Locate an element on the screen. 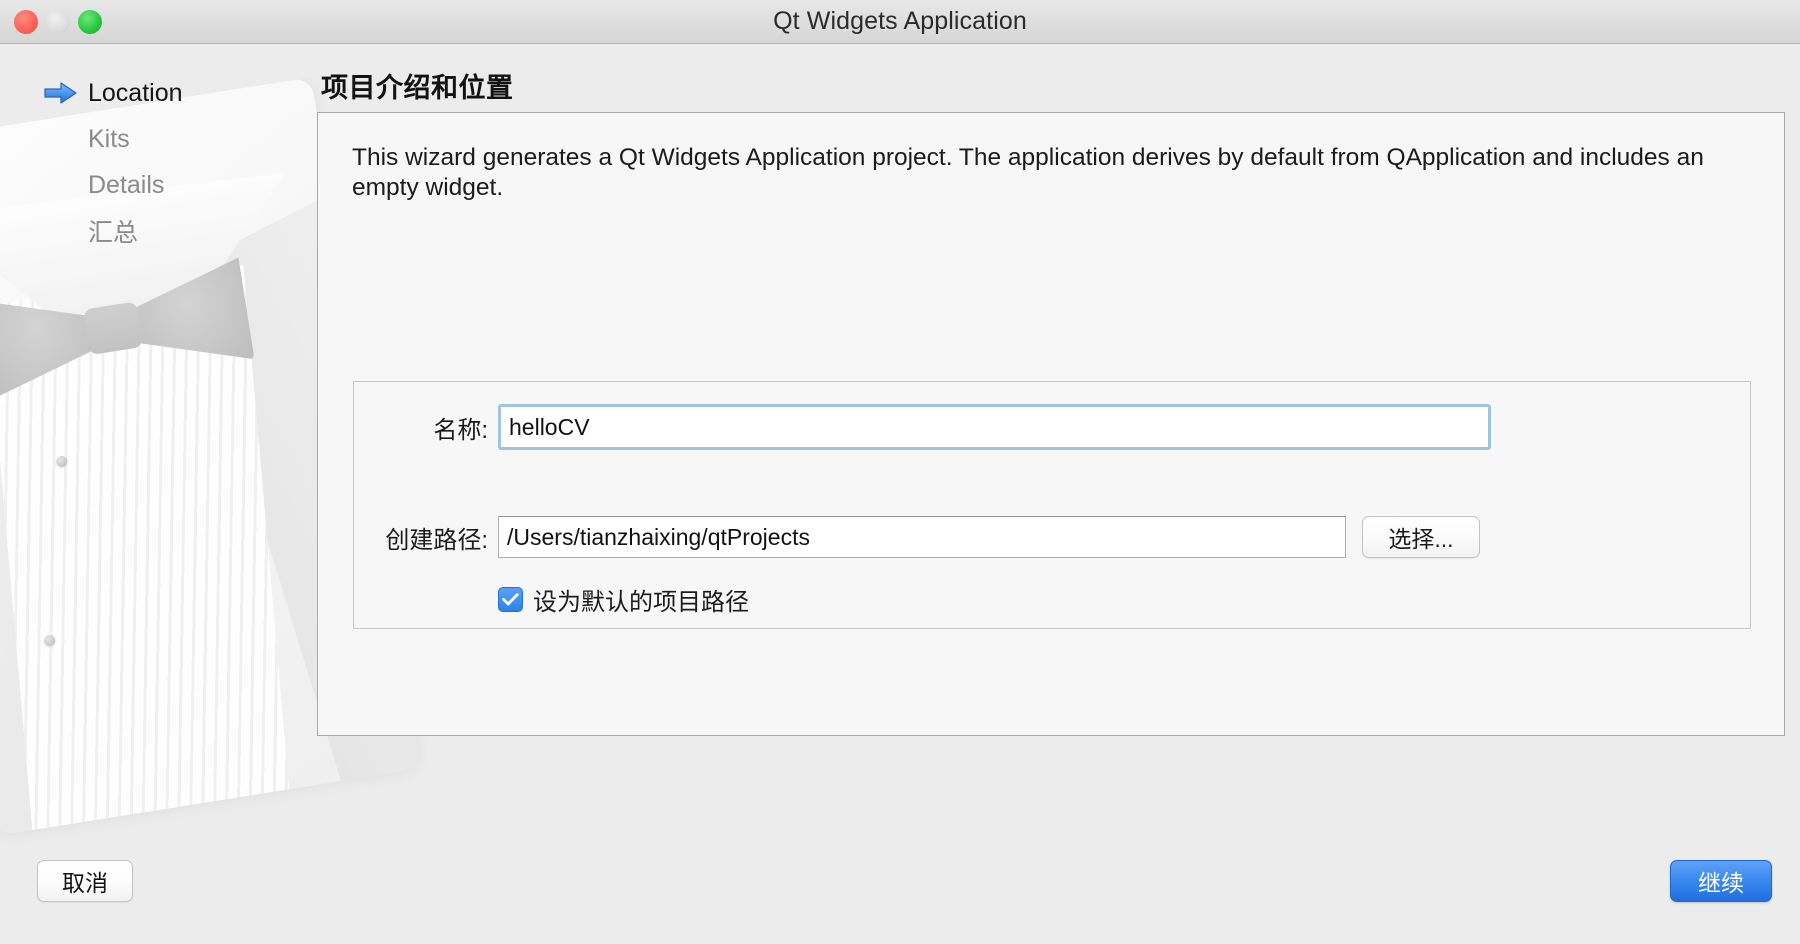 The image size is (1800, 944). sidebar-item-label: Kits is located at coordinates (109, 138).